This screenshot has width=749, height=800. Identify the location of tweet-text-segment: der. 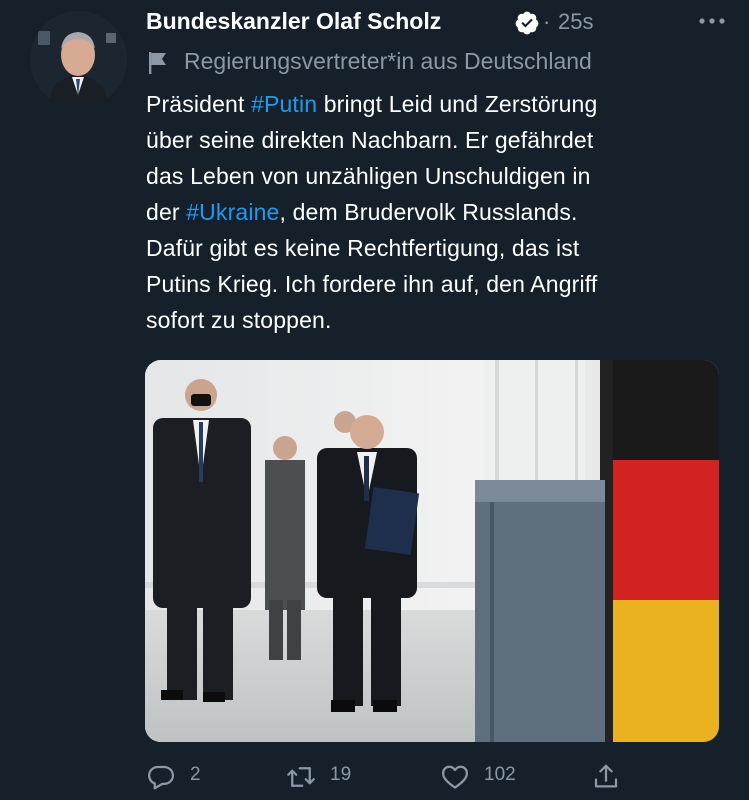
(166, 212).